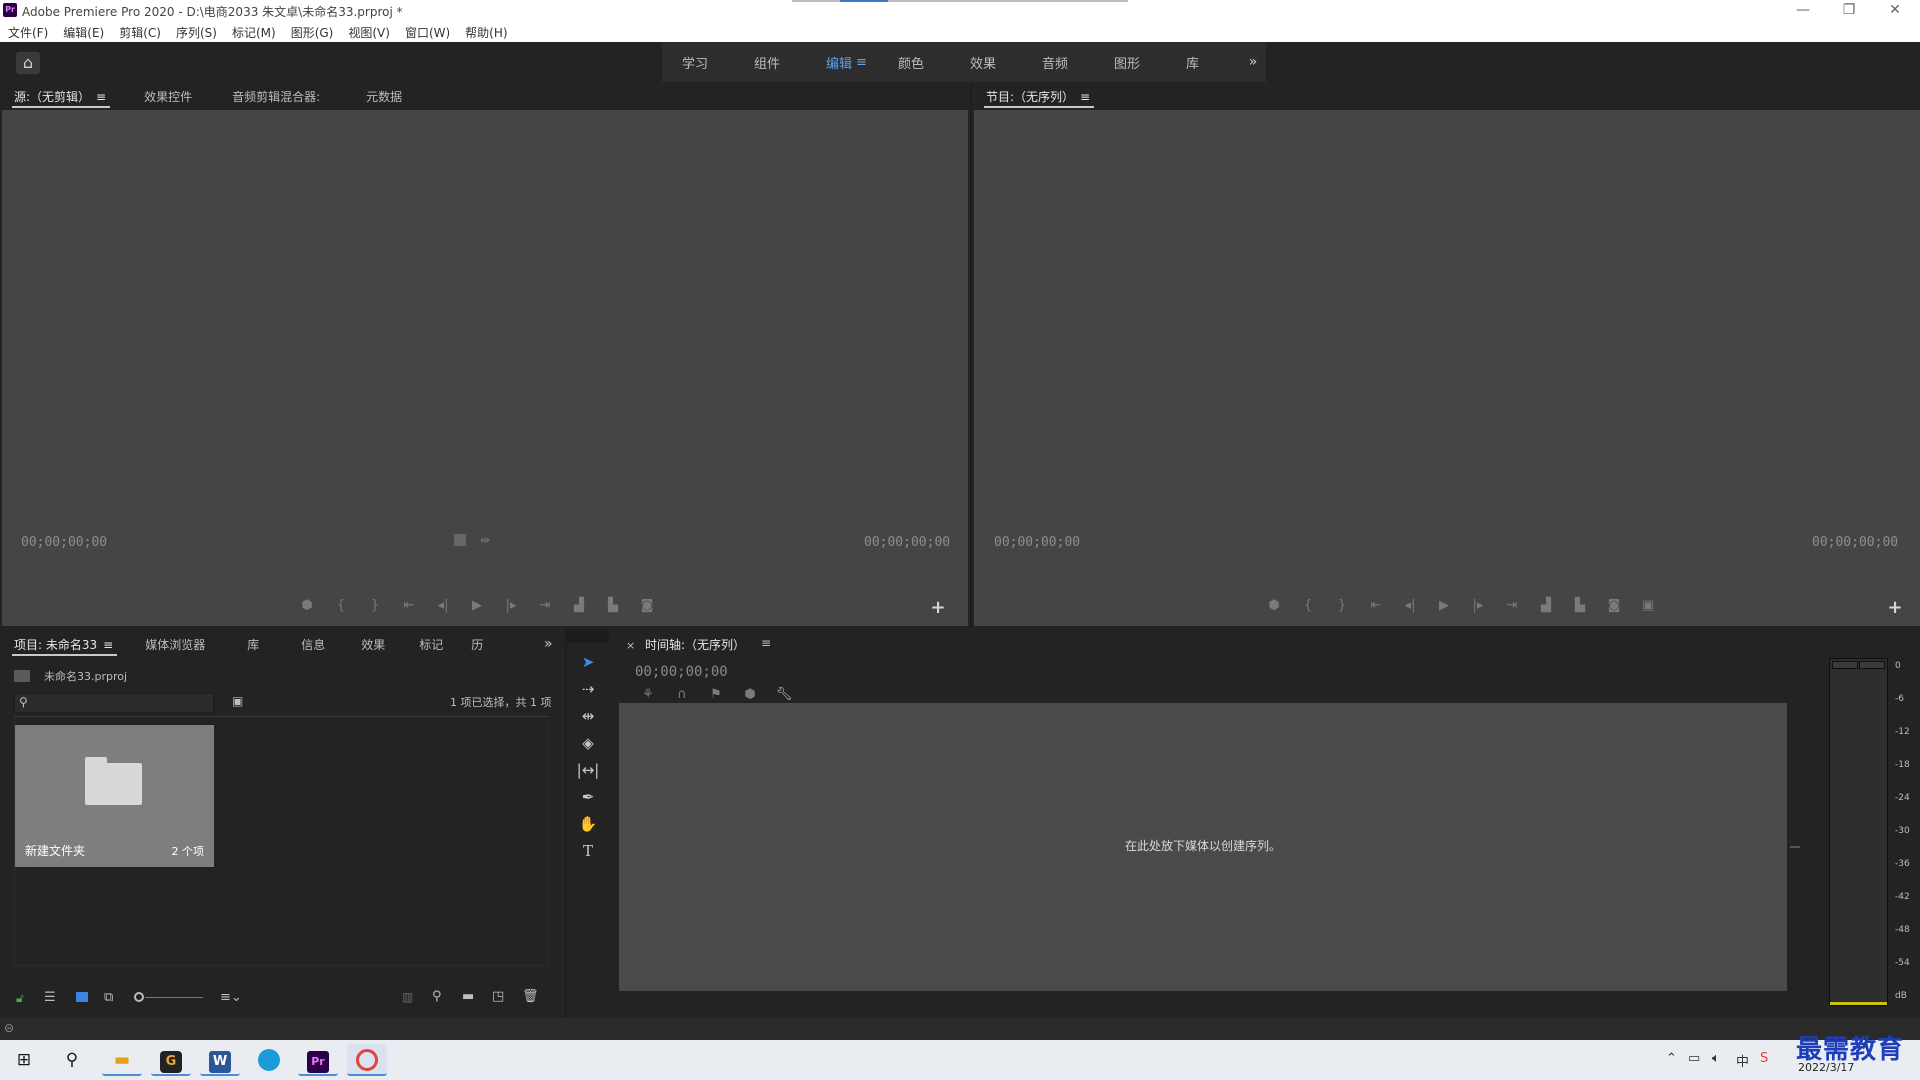 The height and width of the screenshot is (1080, 1920). What do you see at coordinates (1410, 606) in the screenshot?
I see `program-step-back-icon: ◂|` at bounding box center [1410, 606].